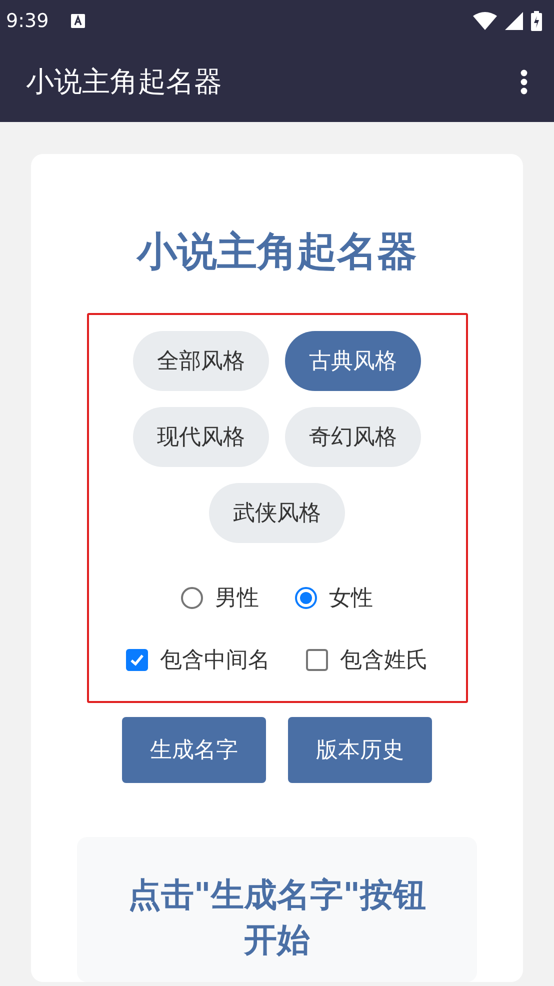 The image size is (554, 986). I want to click on check-icon, so click(137, 660).